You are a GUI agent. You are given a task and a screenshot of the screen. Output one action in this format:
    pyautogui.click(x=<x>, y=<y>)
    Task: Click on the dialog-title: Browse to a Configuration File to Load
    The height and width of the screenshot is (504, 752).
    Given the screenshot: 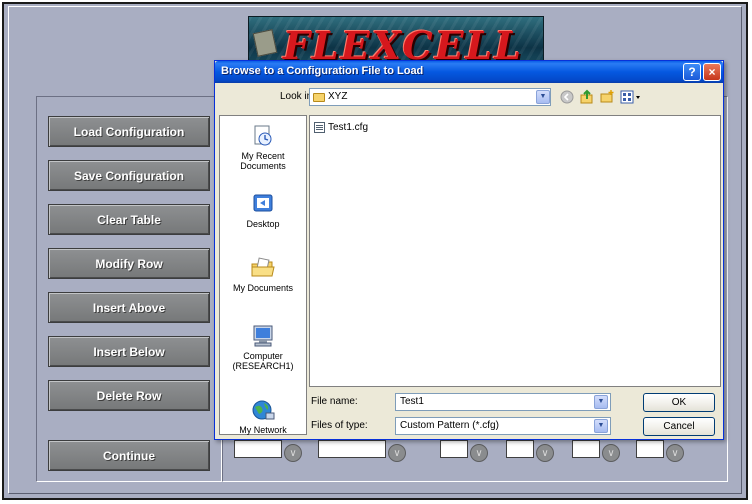 What is the action you would take?
    pyautogui.click(x=322, y=71)
    